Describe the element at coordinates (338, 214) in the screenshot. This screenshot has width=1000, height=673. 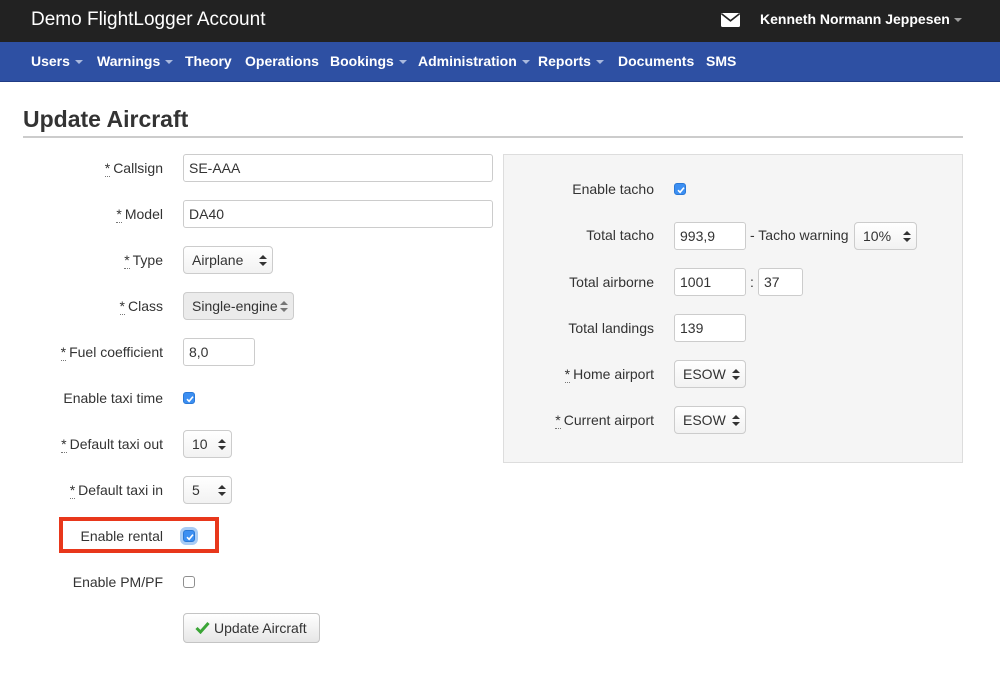
I see `model-input` at that location.